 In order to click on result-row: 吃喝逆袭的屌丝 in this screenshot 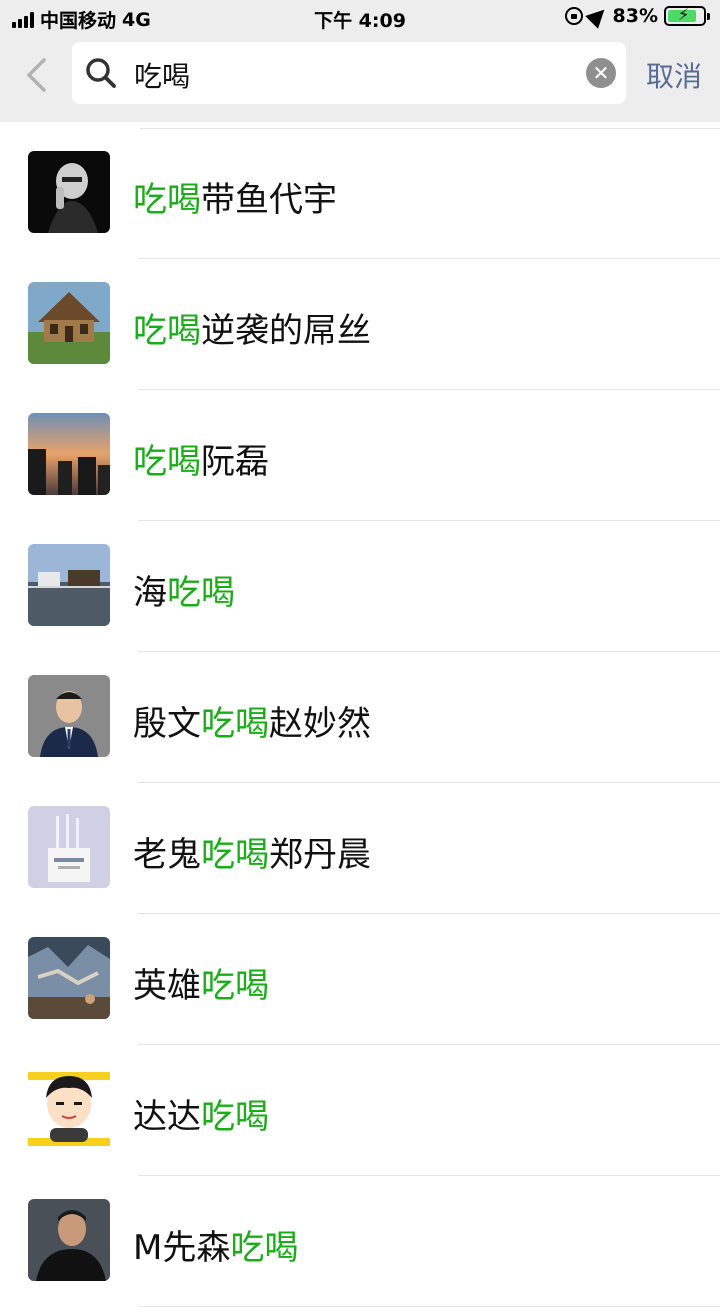, I will do `click(360, 324)`.